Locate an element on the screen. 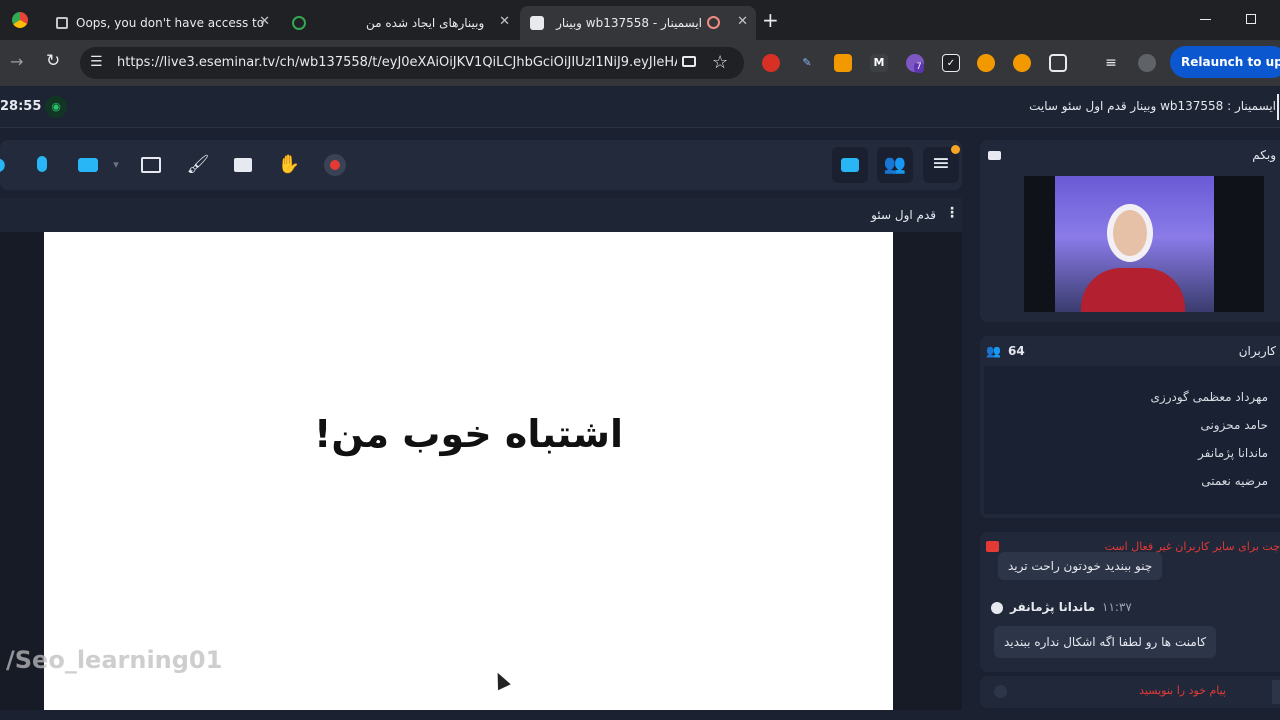 The width and height of the screenshot is (1280, 720). bookmark-star-icon: ☆ is located at coordinates (720, 62).